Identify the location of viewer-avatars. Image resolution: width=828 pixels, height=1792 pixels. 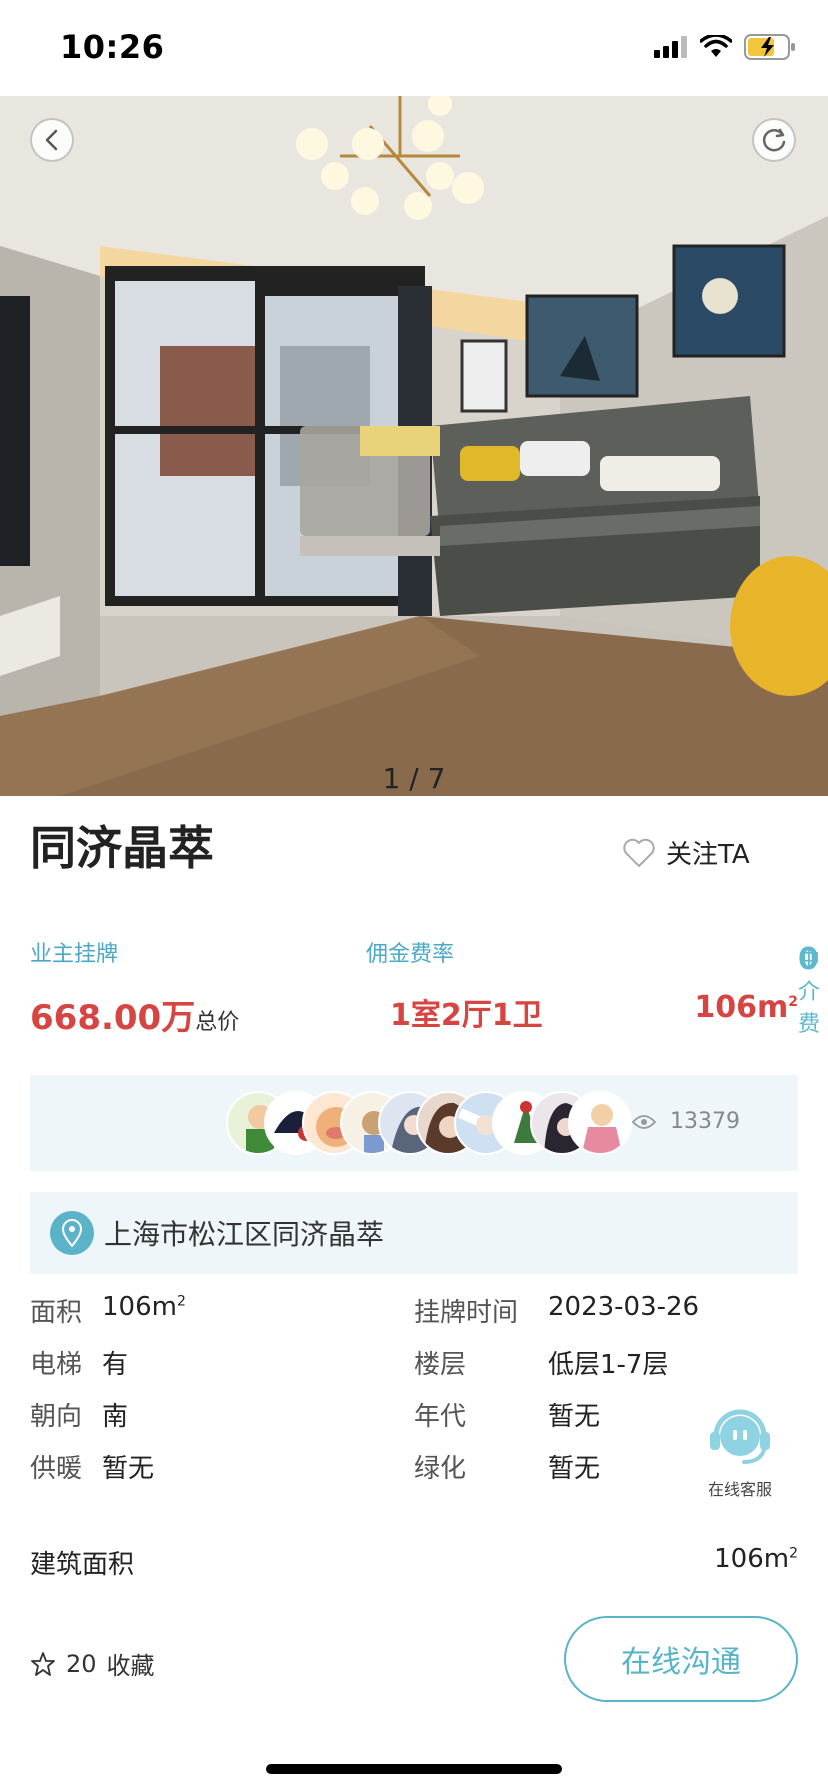
(436, 1123).